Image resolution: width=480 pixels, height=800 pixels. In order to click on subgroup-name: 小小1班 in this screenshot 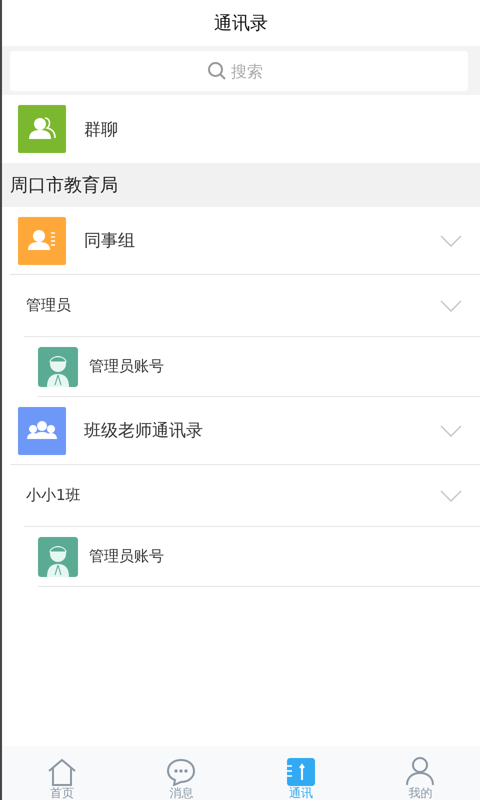, I will do `click(233, 495)`.